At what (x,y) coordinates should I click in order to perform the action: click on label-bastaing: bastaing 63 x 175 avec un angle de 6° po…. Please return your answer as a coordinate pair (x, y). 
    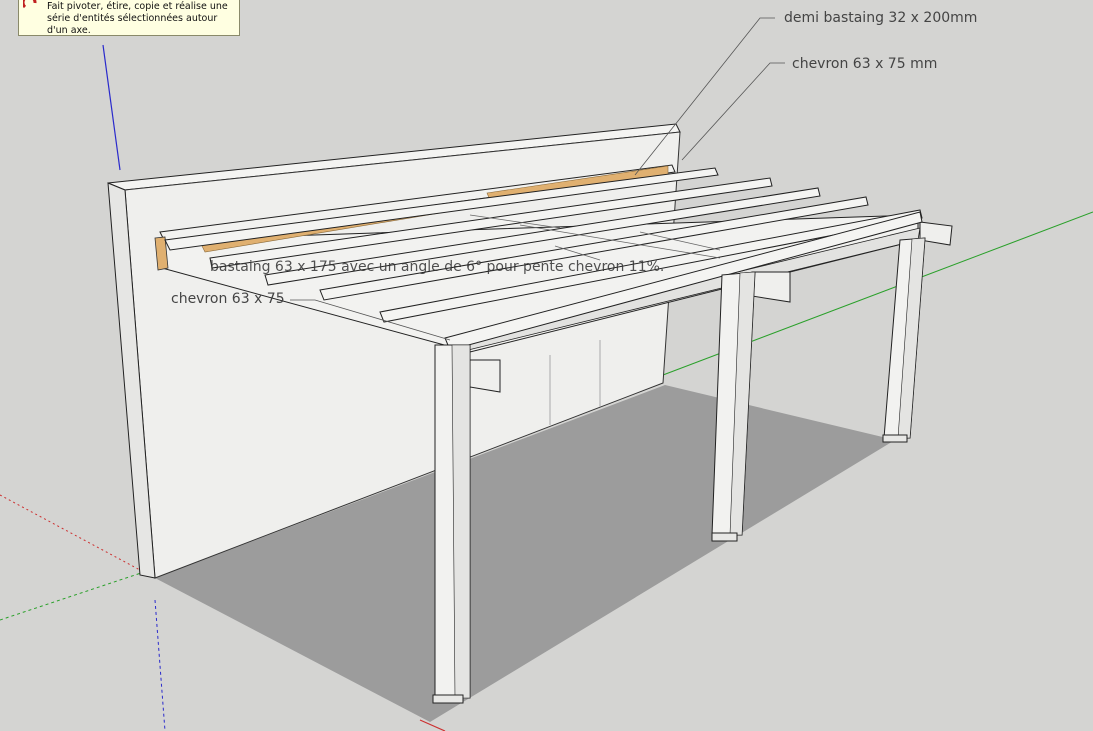
    Looking at the image, I should click on (437, 267).